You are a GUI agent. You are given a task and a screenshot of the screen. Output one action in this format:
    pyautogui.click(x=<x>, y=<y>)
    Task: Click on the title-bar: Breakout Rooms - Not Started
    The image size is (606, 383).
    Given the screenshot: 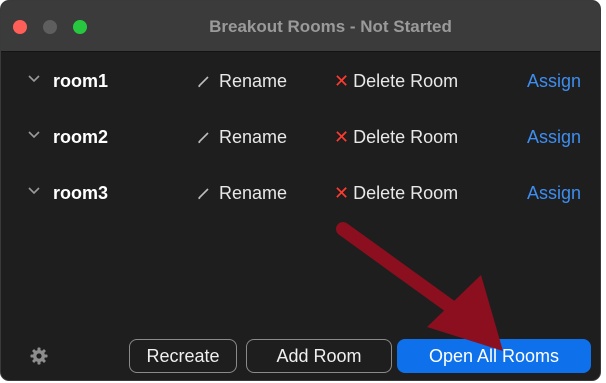 What is the action you would take?
    pyautogui.click(x=300, y=26)
    